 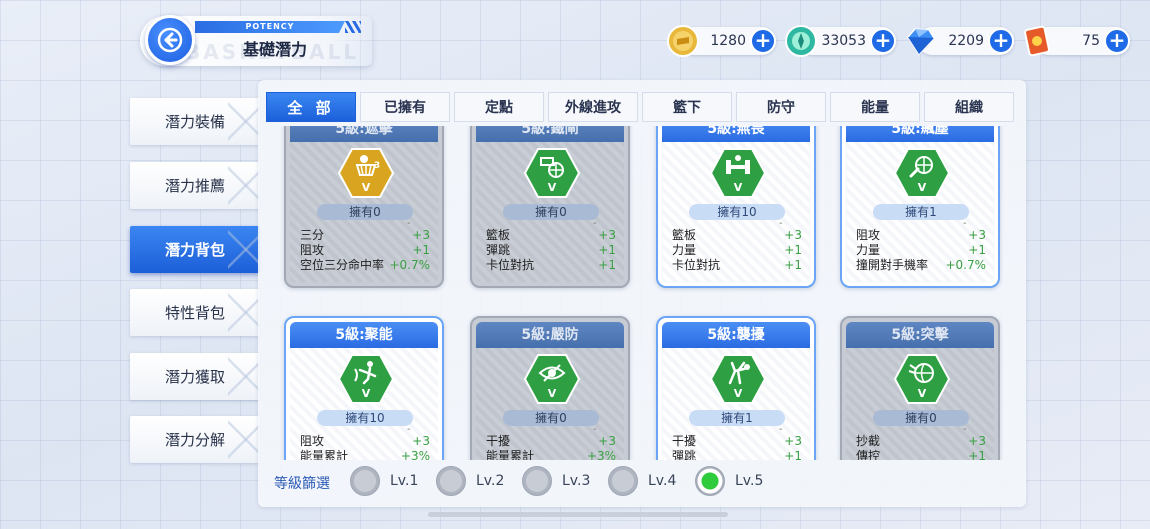 I want to click on sidebar-item-backpack: 潛力背包, so click(x=195, y=249).